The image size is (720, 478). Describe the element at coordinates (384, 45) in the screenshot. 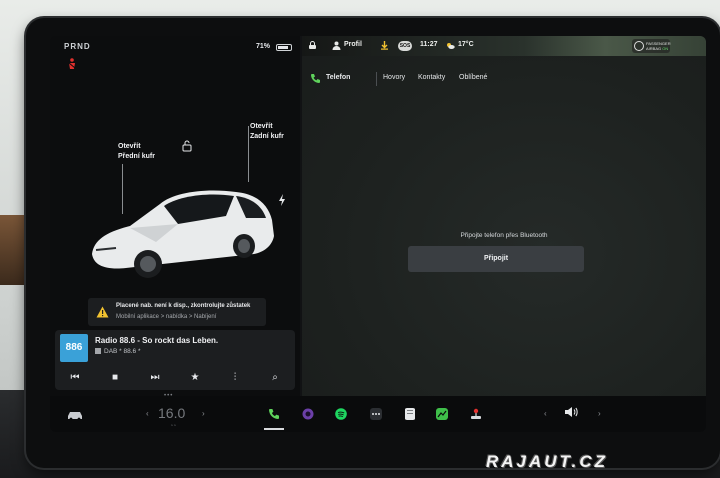

I see `download-icon` at that location.